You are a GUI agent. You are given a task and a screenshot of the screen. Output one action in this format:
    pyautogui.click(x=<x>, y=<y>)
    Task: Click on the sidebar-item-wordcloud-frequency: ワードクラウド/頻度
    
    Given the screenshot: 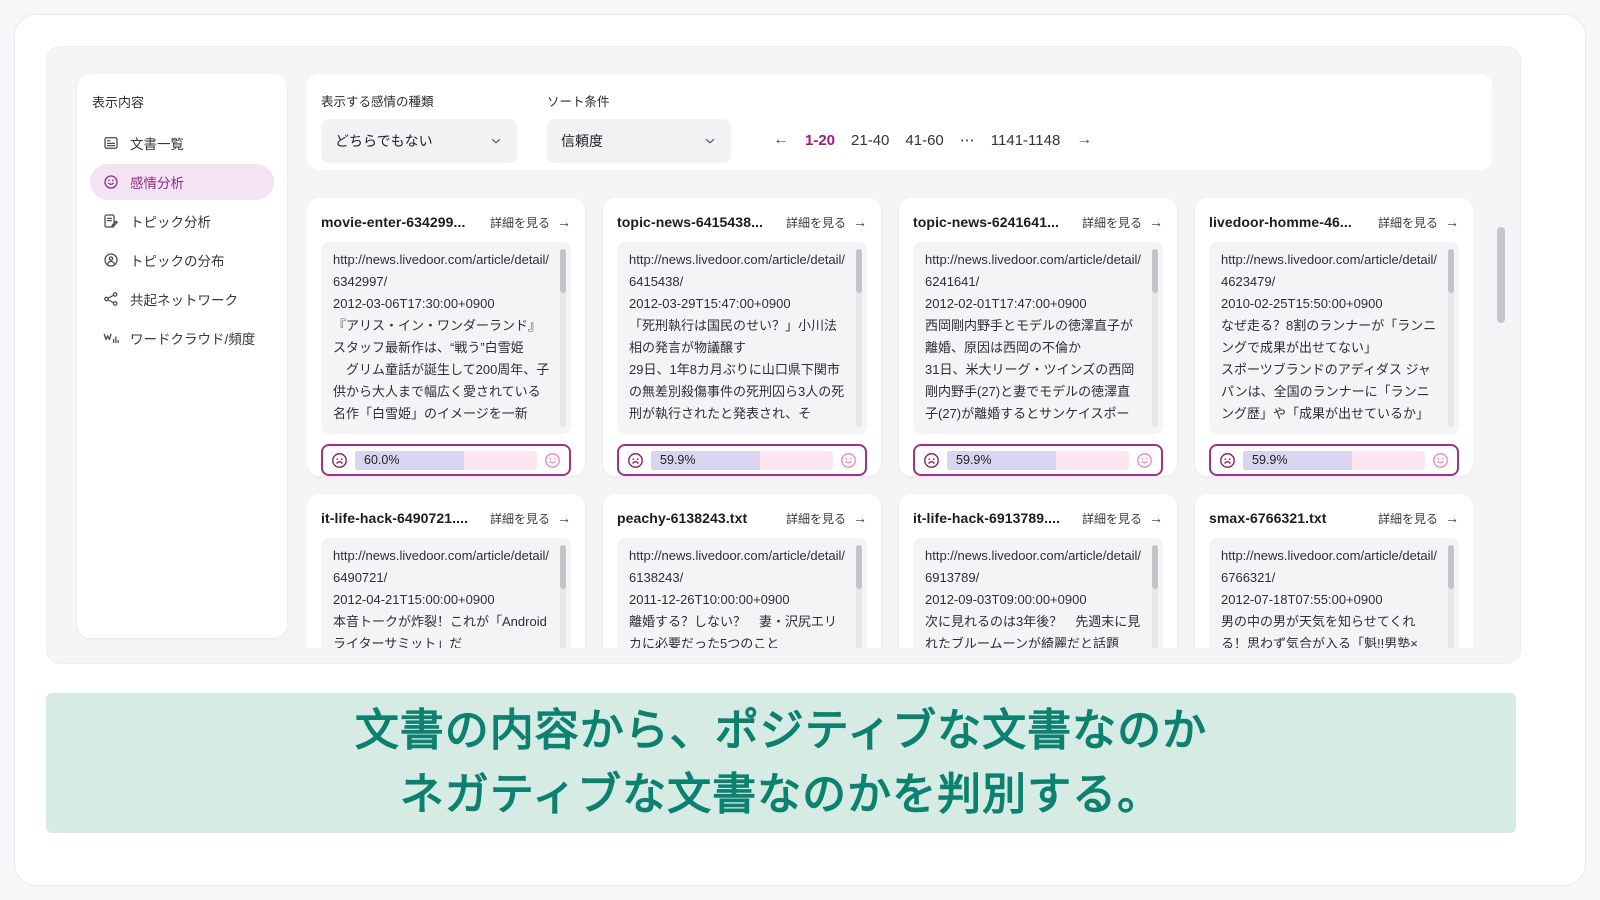 What is the action you would take?
    pyautogui.click(x=182, y=338)
    